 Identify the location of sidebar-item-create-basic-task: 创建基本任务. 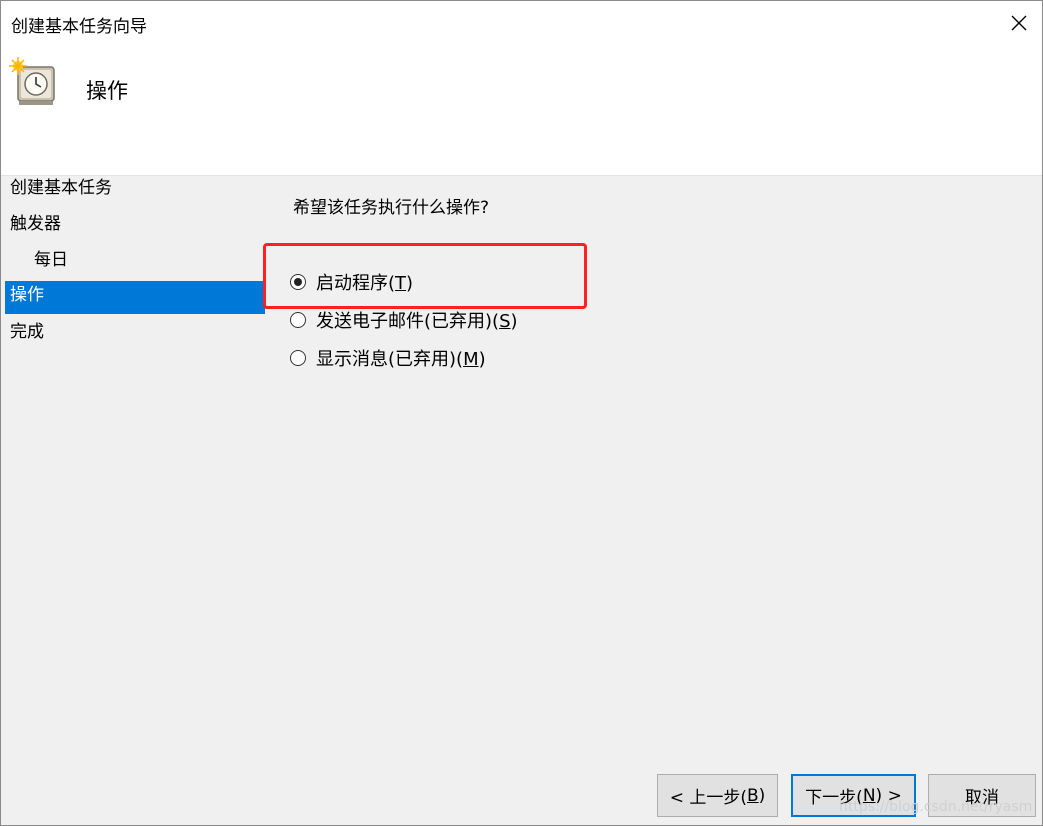
(135, 191).